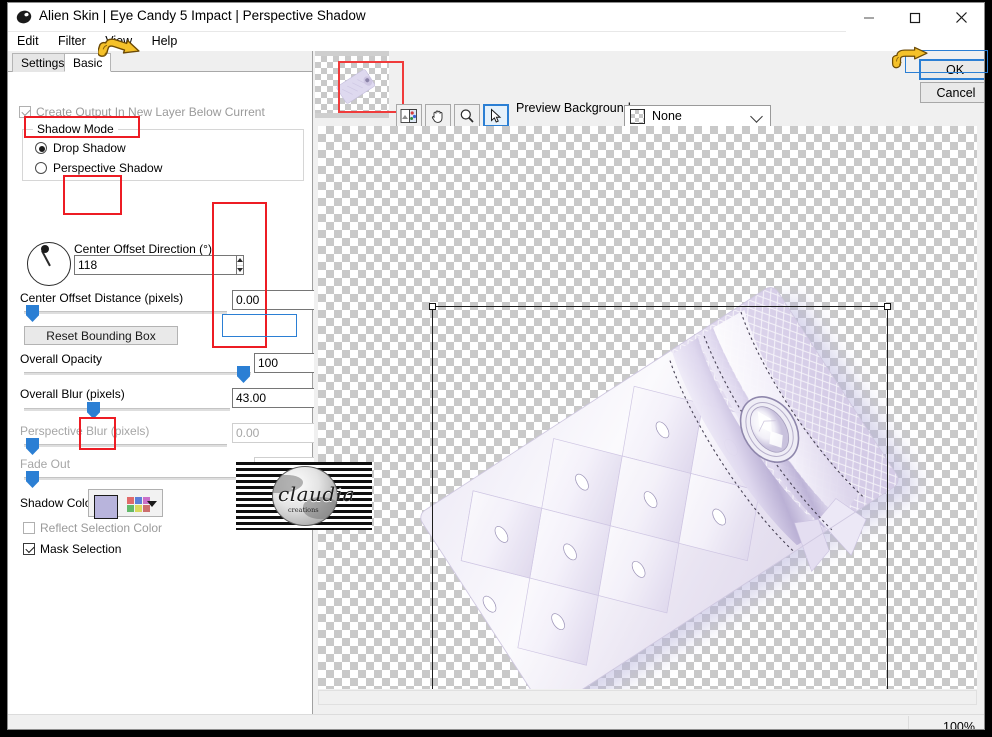 Image resolution: width=992 pixels, height=737 pixels. What do you see at coordinates (101, 335) in the screenshot?
I see `reset-bounding-box-button: Reset Bounding Box` at bounding box center [101, 335].